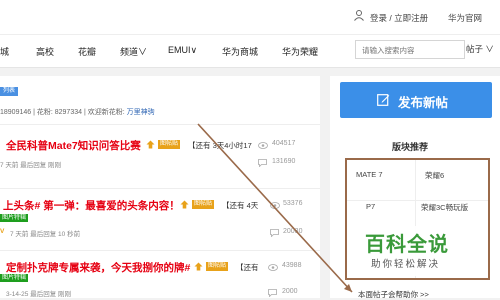  I want to click on block-link-mate7: MATE 7, so click(369, 174).